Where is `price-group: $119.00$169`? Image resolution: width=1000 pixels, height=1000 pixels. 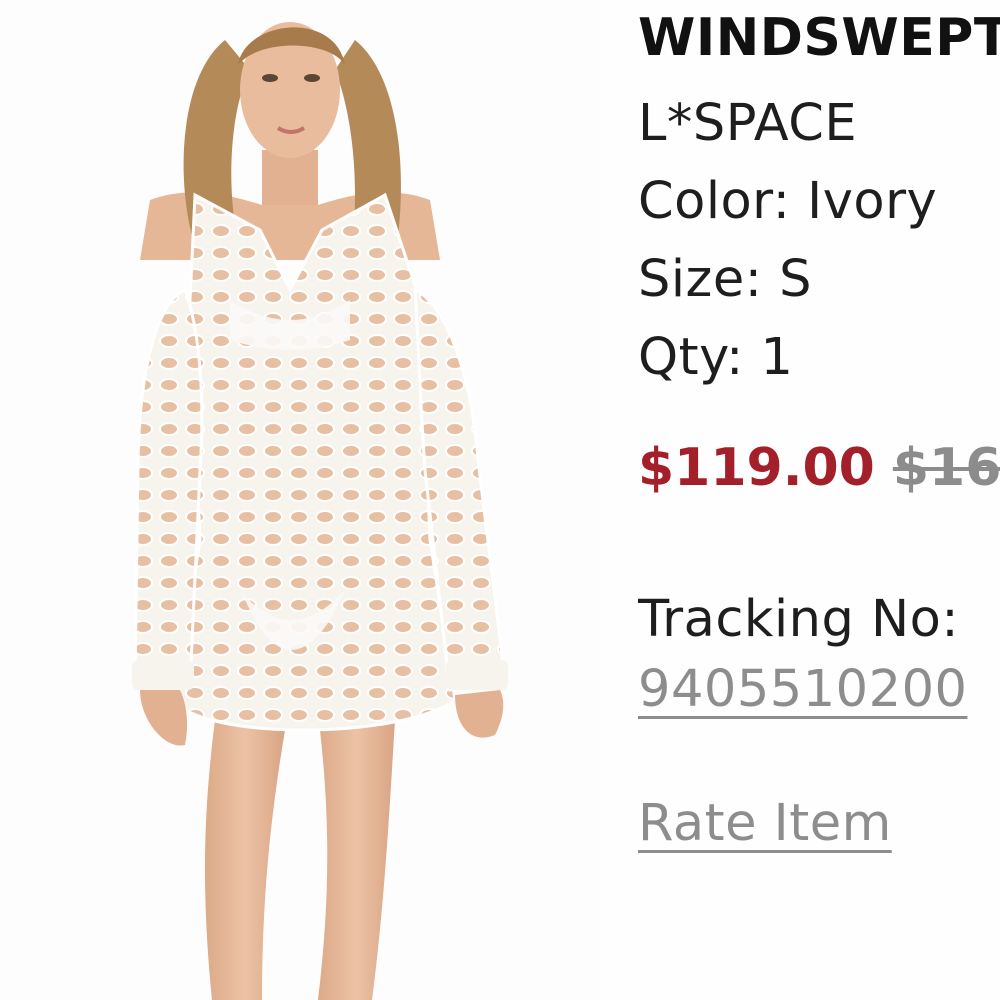
price-group: $119.00$169 is located at coordinates (819, 468).